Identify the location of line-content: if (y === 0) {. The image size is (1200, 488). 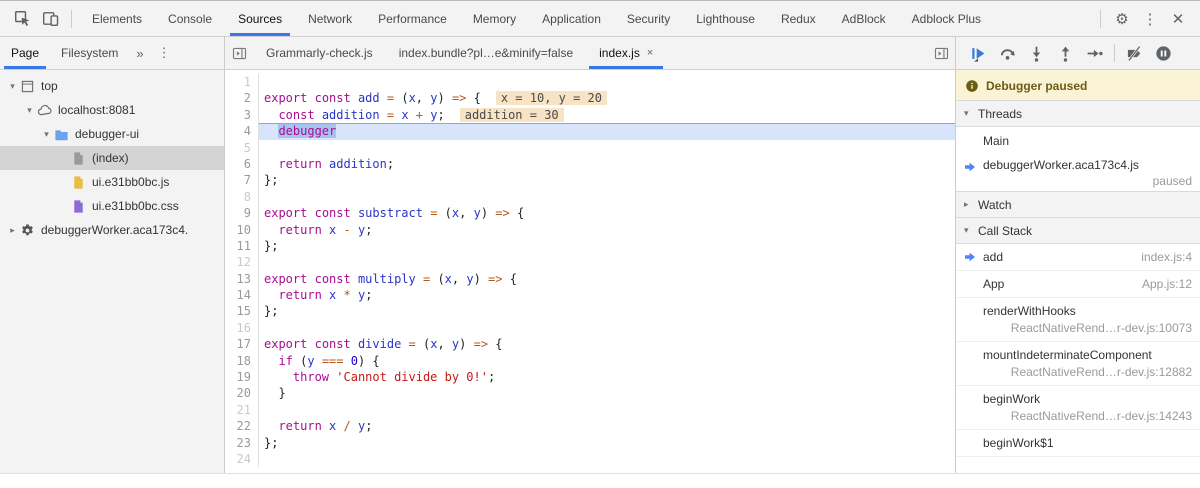
(607, 361).